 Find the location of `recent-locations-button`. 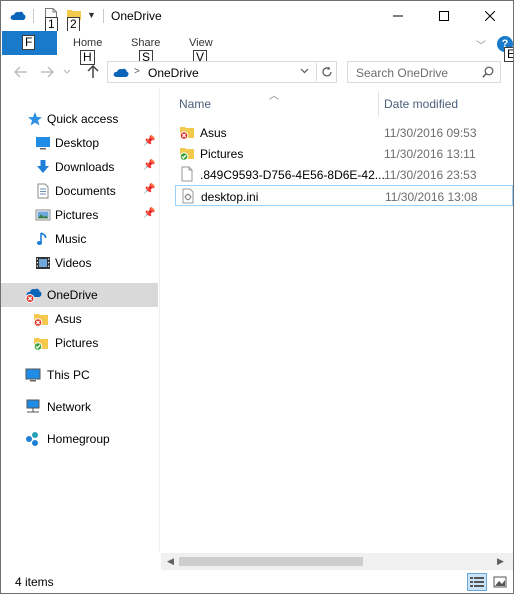

recent-locations-button is located at coordinates (67, 72).